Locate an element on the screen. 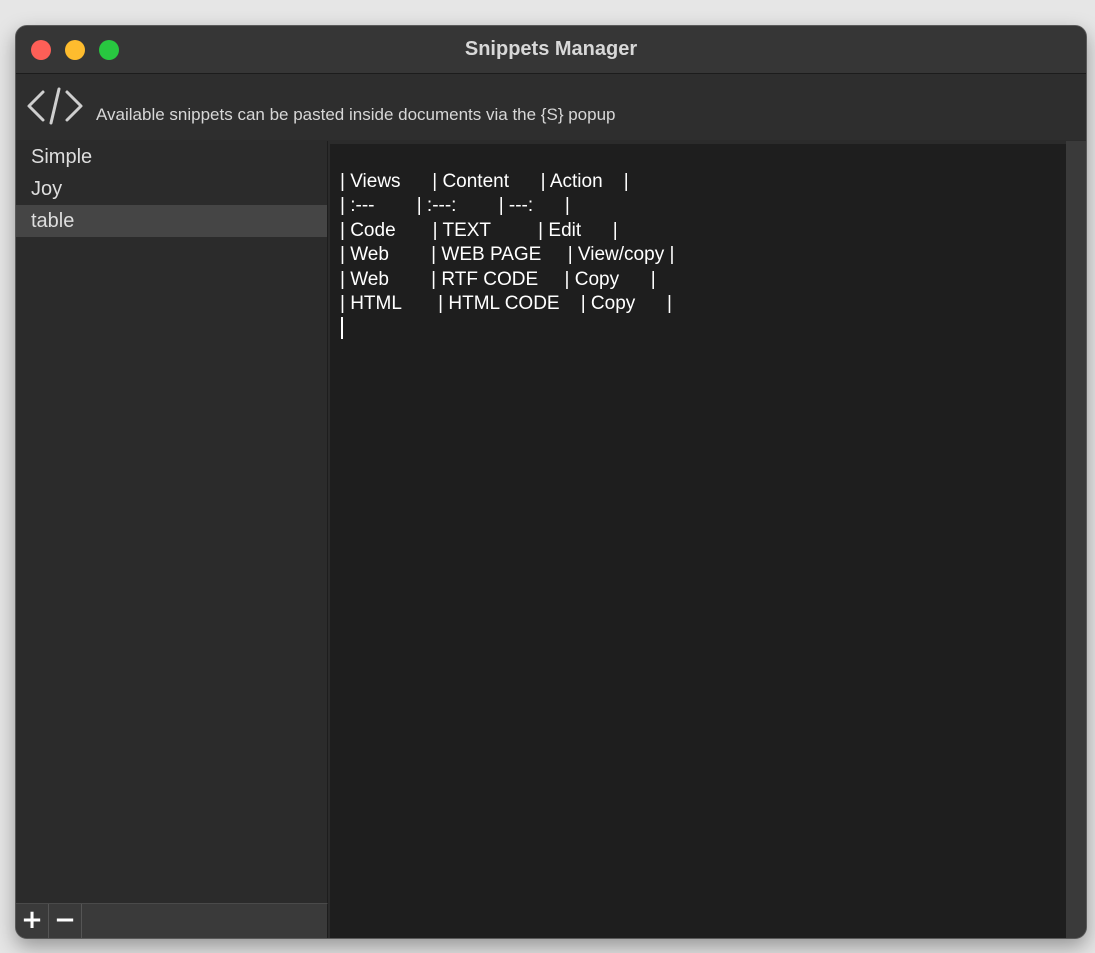 The width and height of the screenshot is (1095, 953). editor-scrollbar is located at coordinates (1076, 539).